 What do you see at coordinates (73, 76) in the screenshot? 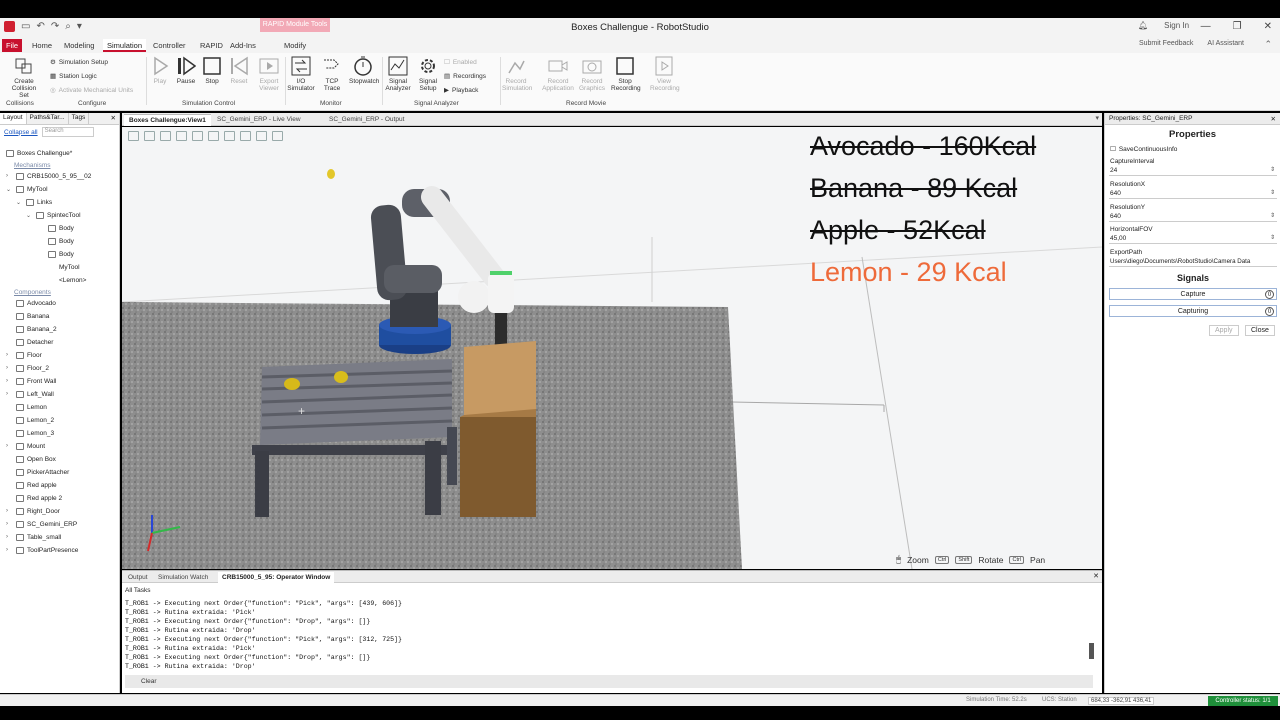
I see `station-logic-button: ▦ Station Logic` at bounding box center [73, 76].